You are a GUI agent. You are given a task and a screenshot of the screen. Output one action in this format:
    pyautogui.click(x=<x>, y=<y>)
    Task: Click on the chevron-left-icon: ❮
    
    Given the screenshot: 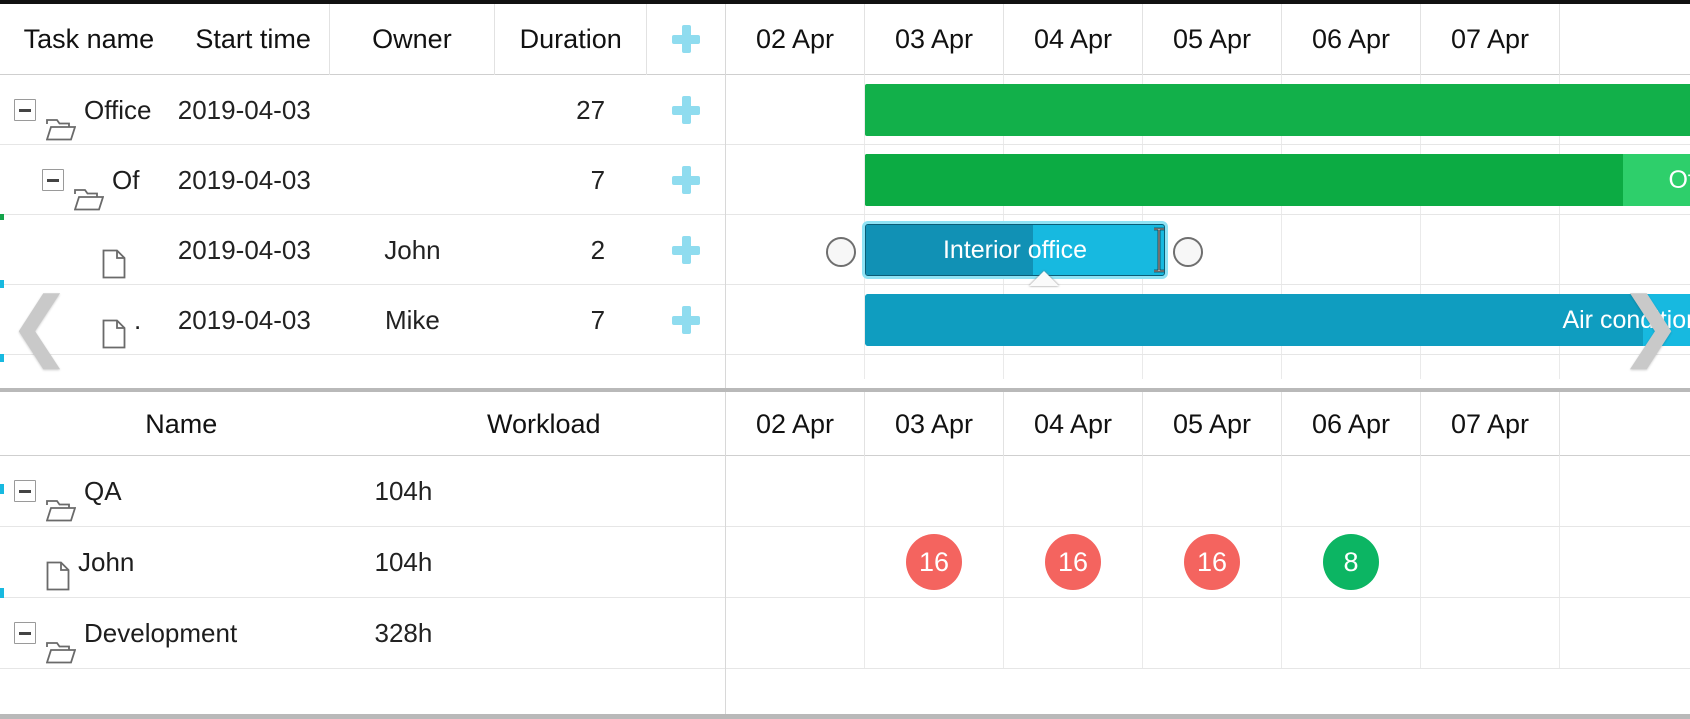 What is the action you would take?
    pyautogui.click(x=40, y=326)
    